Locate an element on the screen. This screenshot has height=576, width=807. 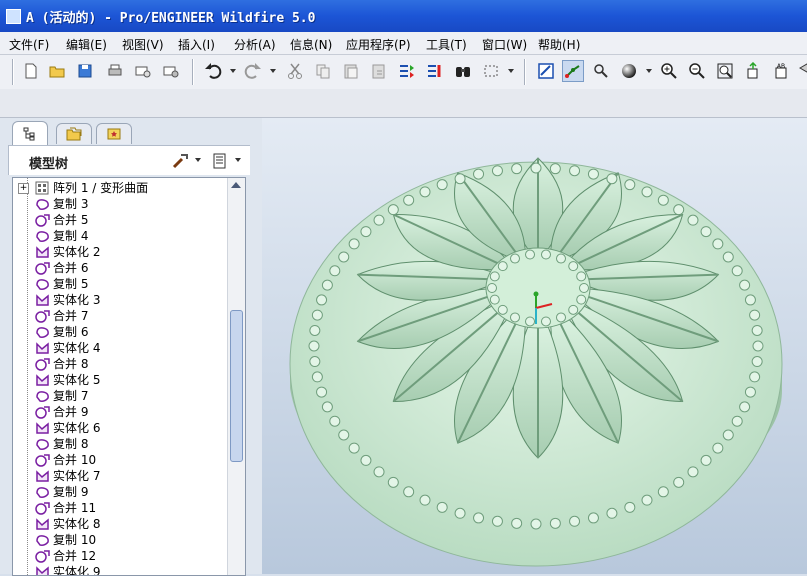
paste-special-icon is located at coordinates (379, 71).